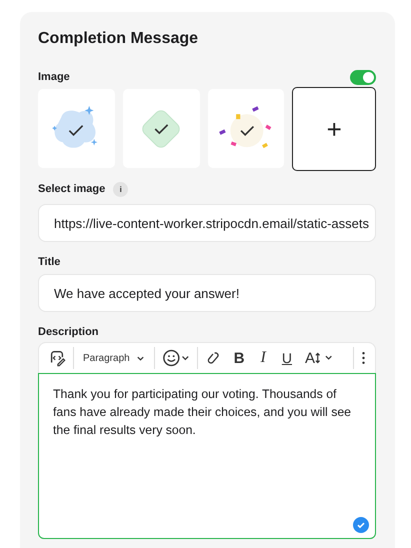 This screenshot has width=411, height=548. Describe the element at coordinates (114, 358) in the screenshot. I see `paragraph-dropdown: Paragraph` at that location.